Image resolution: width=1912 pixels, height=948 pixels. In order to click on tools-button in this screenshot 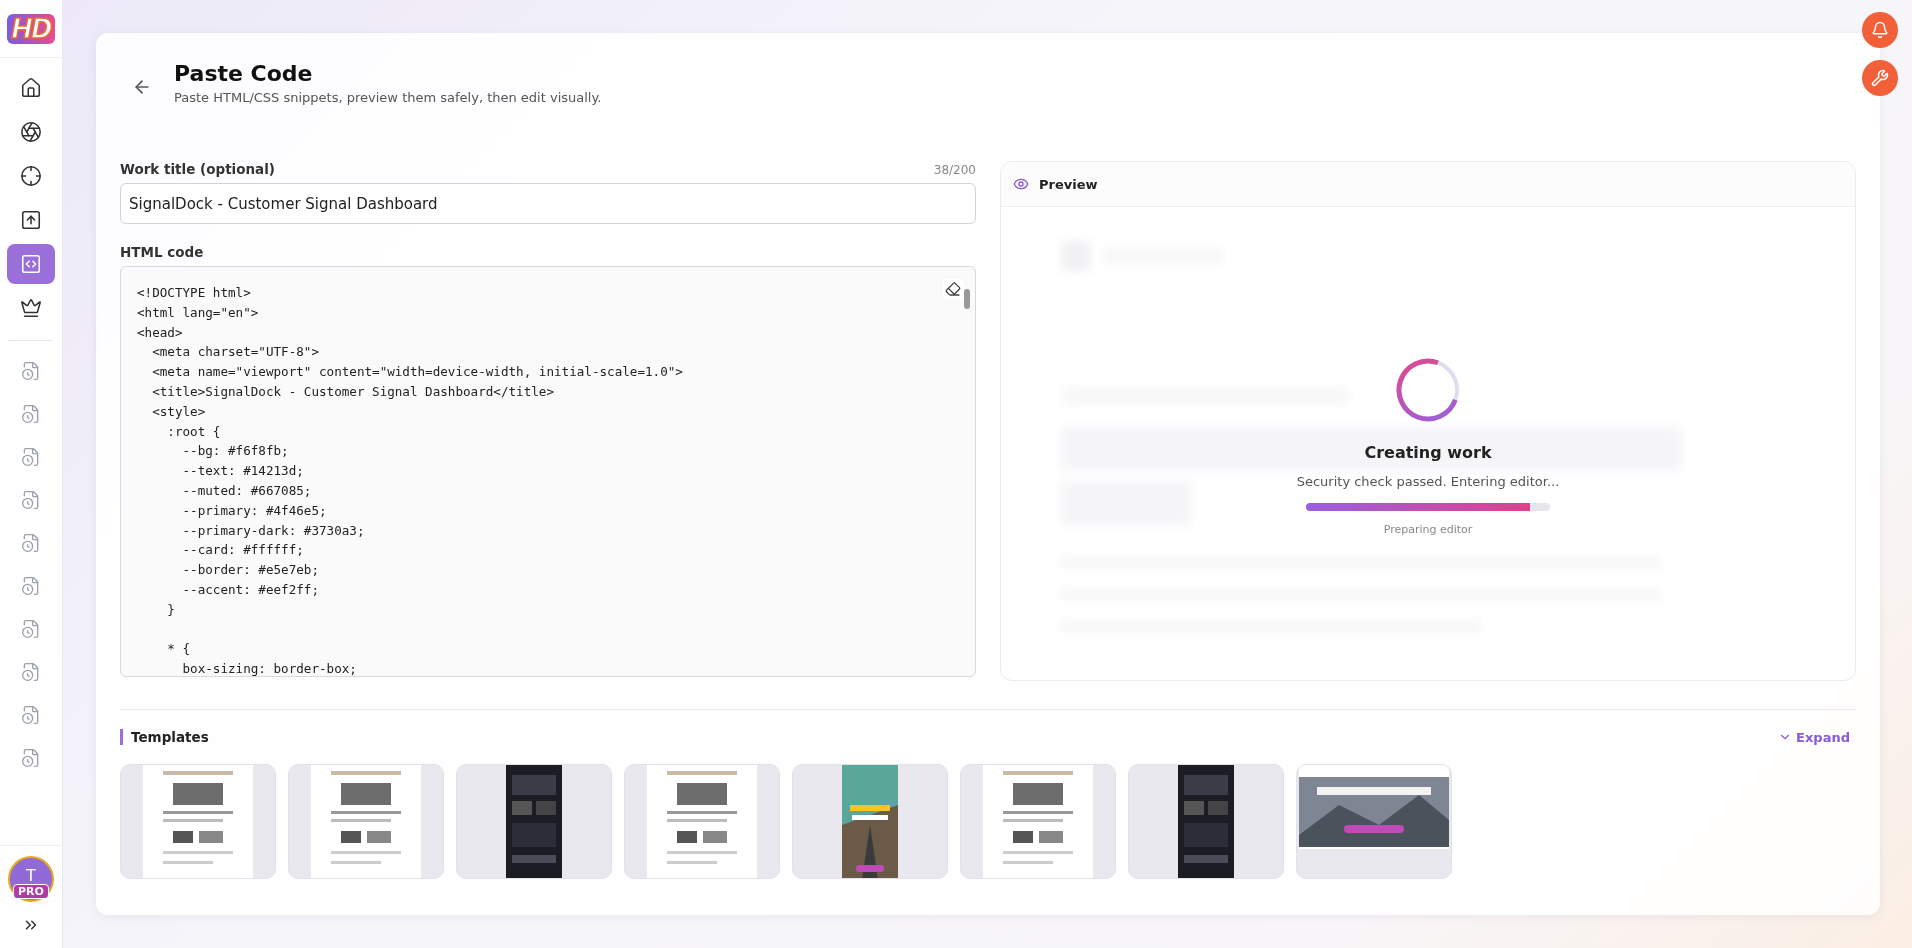, I will do `click(1880, 78)`.